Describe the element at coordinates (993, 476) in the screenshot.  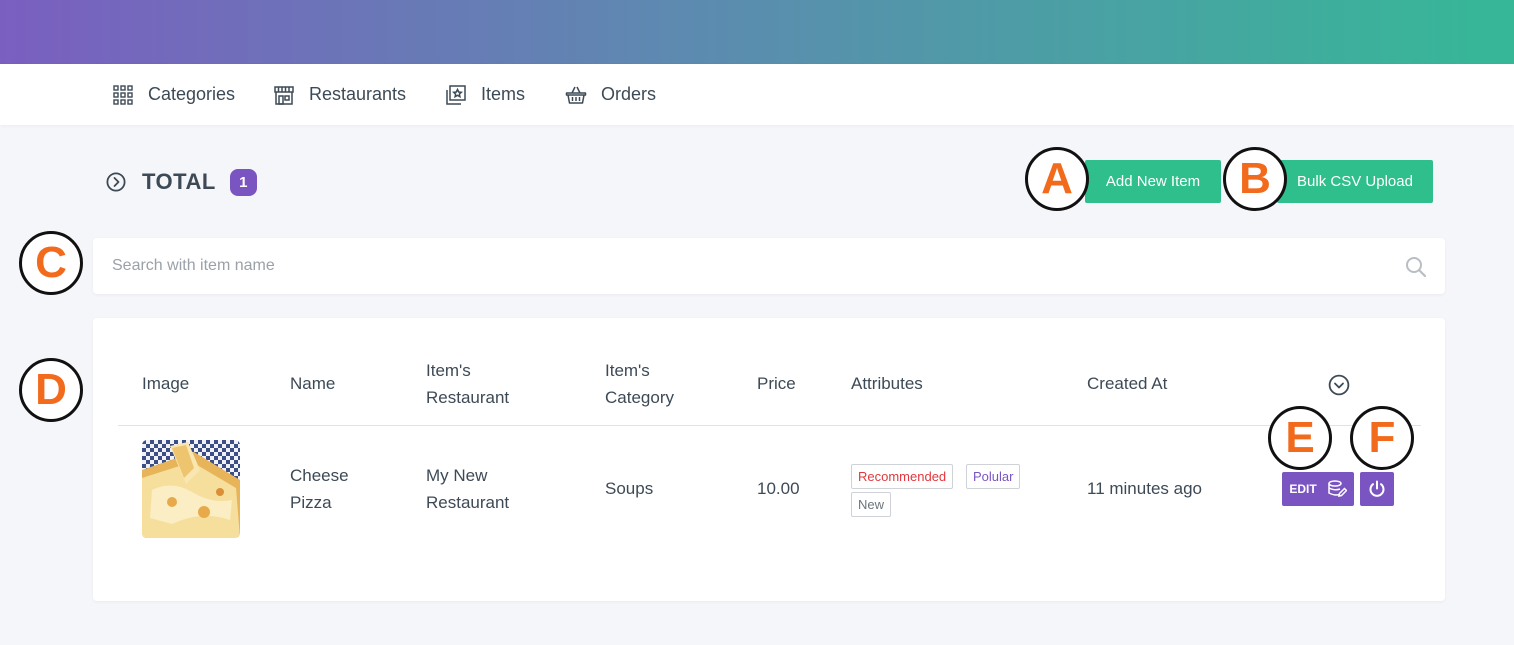
I see `attribute-tag-popular: Polular` at that location.